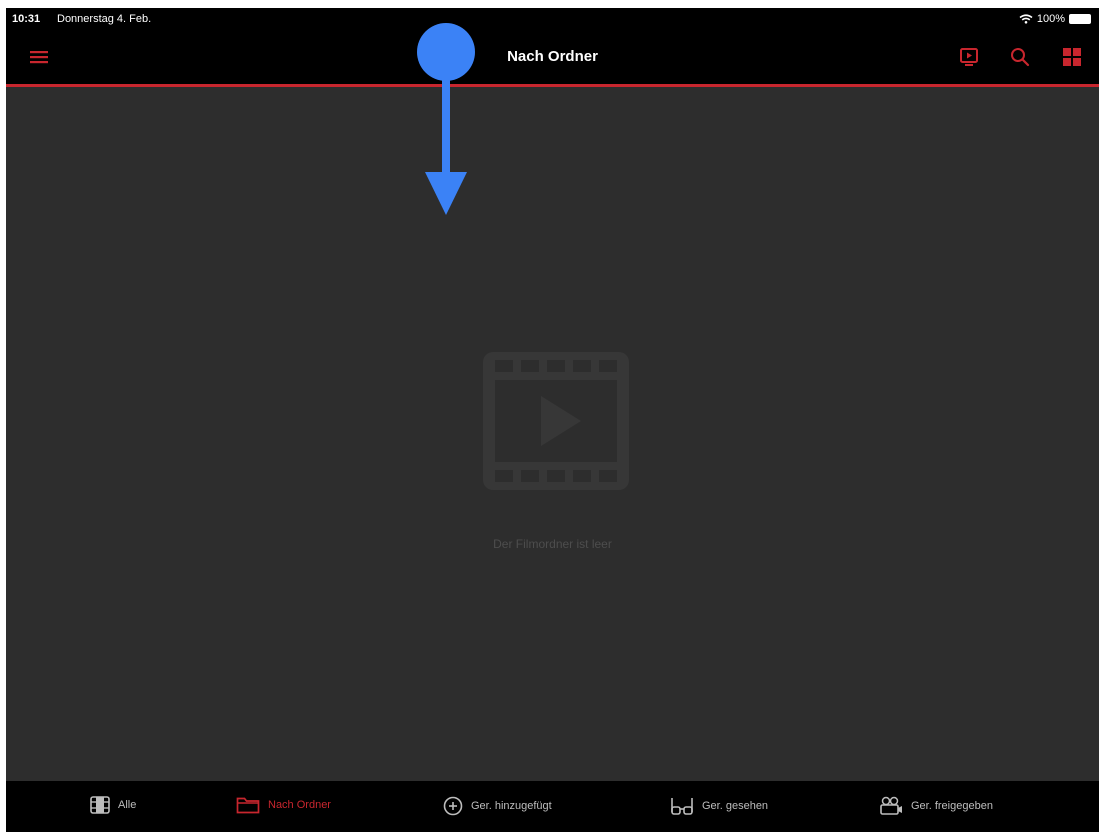 The height and width of the screenshot is (832, 1099). I want to click on tab-ger-freigegeben: Ger. freigegeben, so click(936, 806).